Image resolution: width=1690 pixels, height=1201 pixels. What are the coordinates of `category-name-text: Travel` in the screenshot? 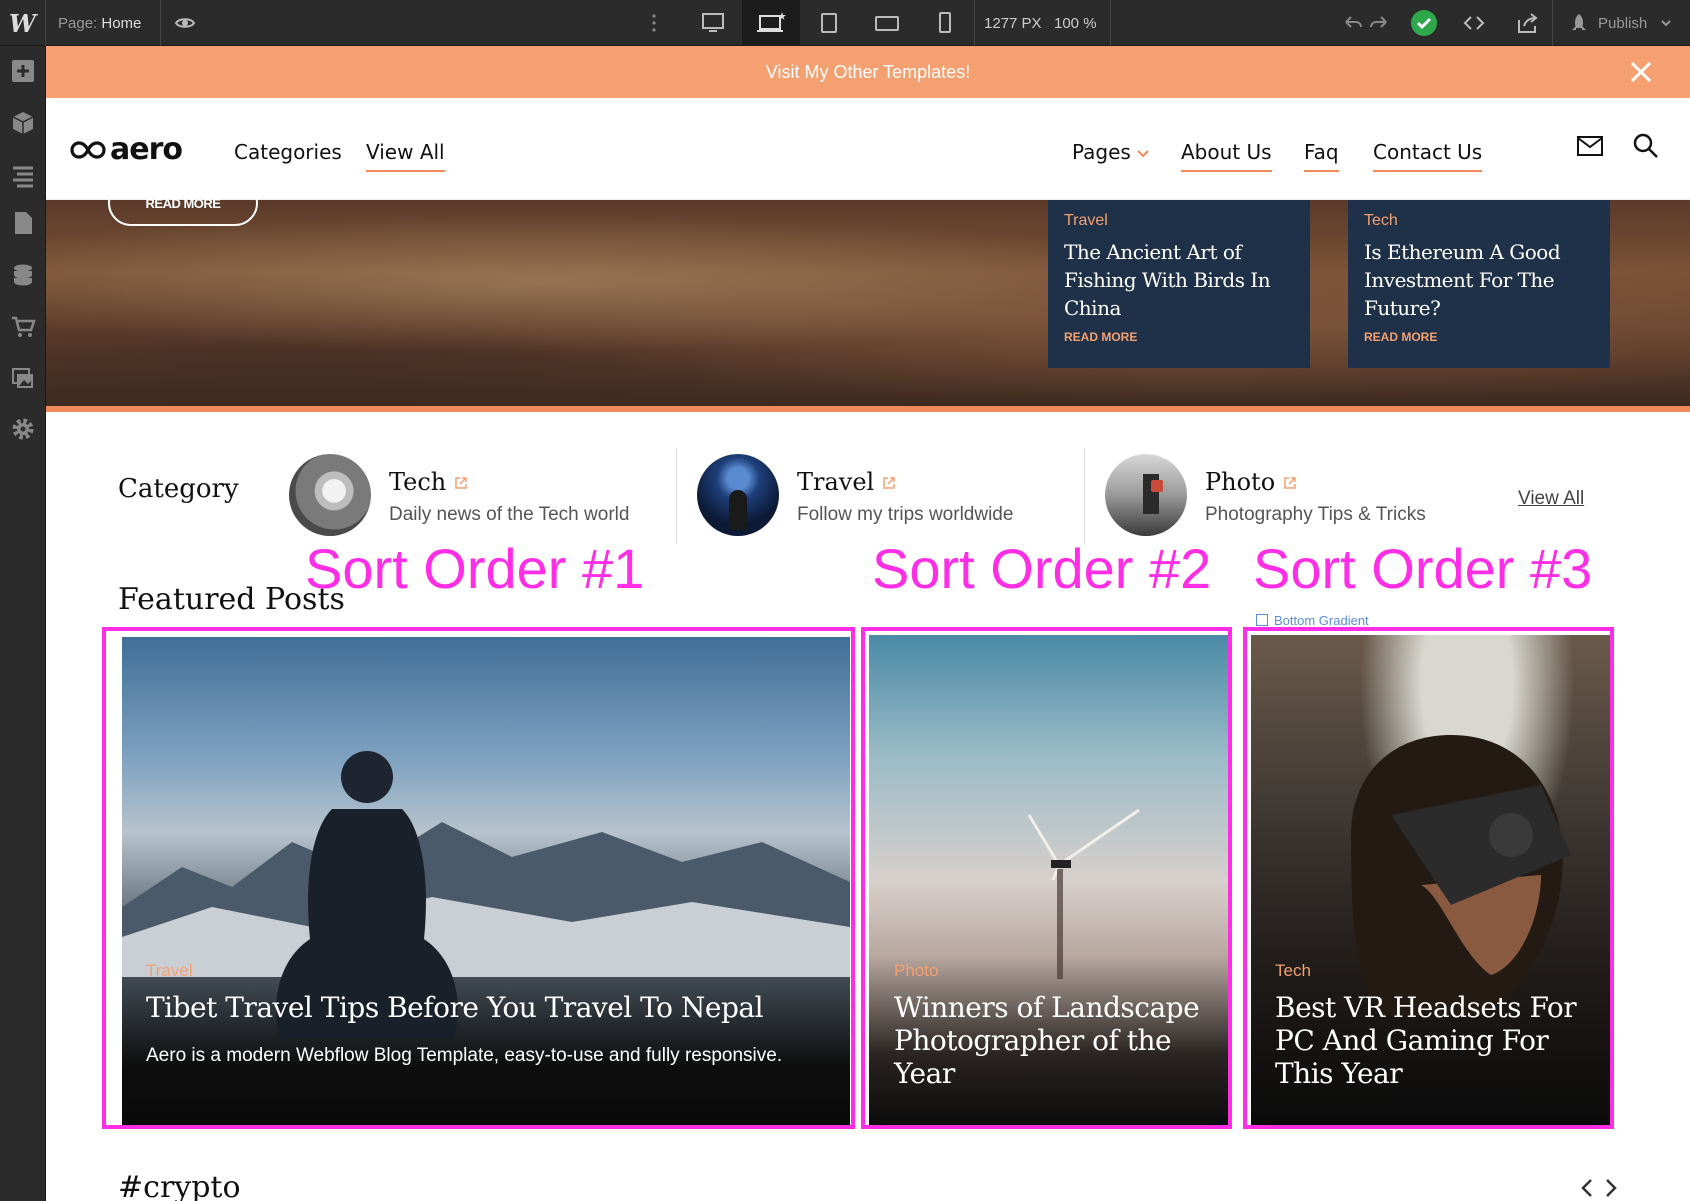 It's located at (836, 482).